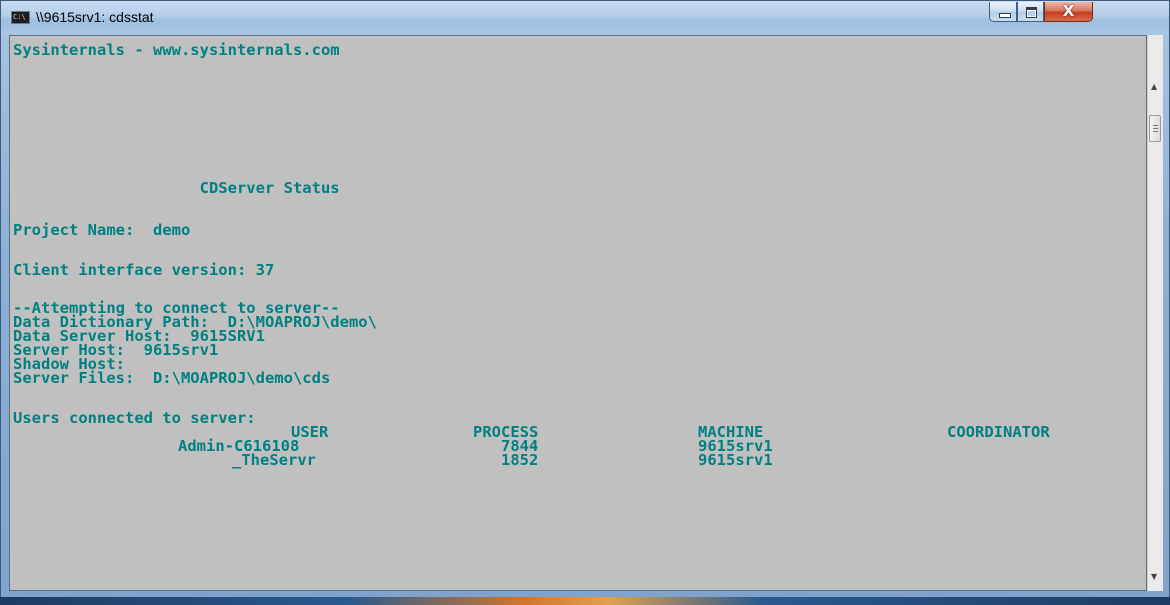  Describe the element at coordinates (585, 18) in the screenshot. I see `title-bar: C:\ \\9615srv1: cdsstat X` at that location.